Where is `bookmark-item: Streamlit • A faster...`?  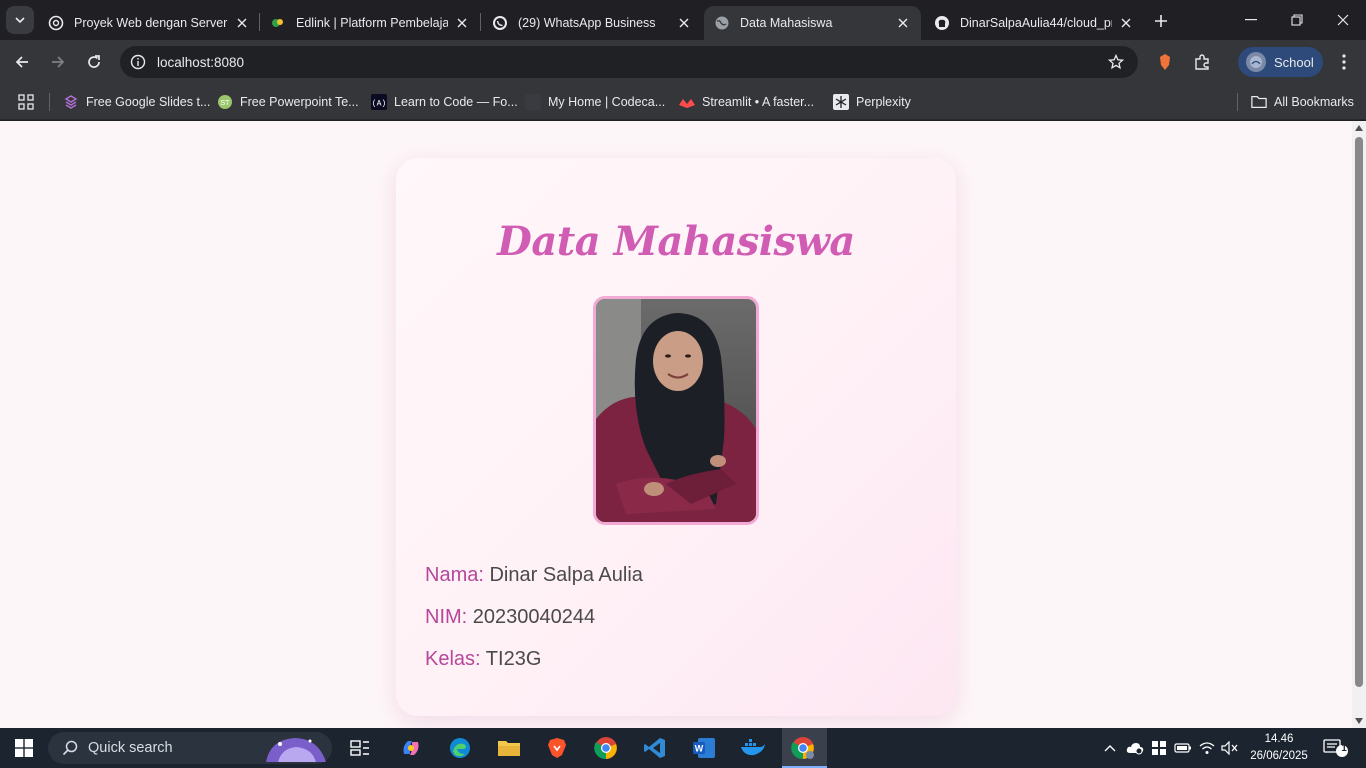 bookmark-item: Streamlit • A faster... is located at coordinates (746, 102).